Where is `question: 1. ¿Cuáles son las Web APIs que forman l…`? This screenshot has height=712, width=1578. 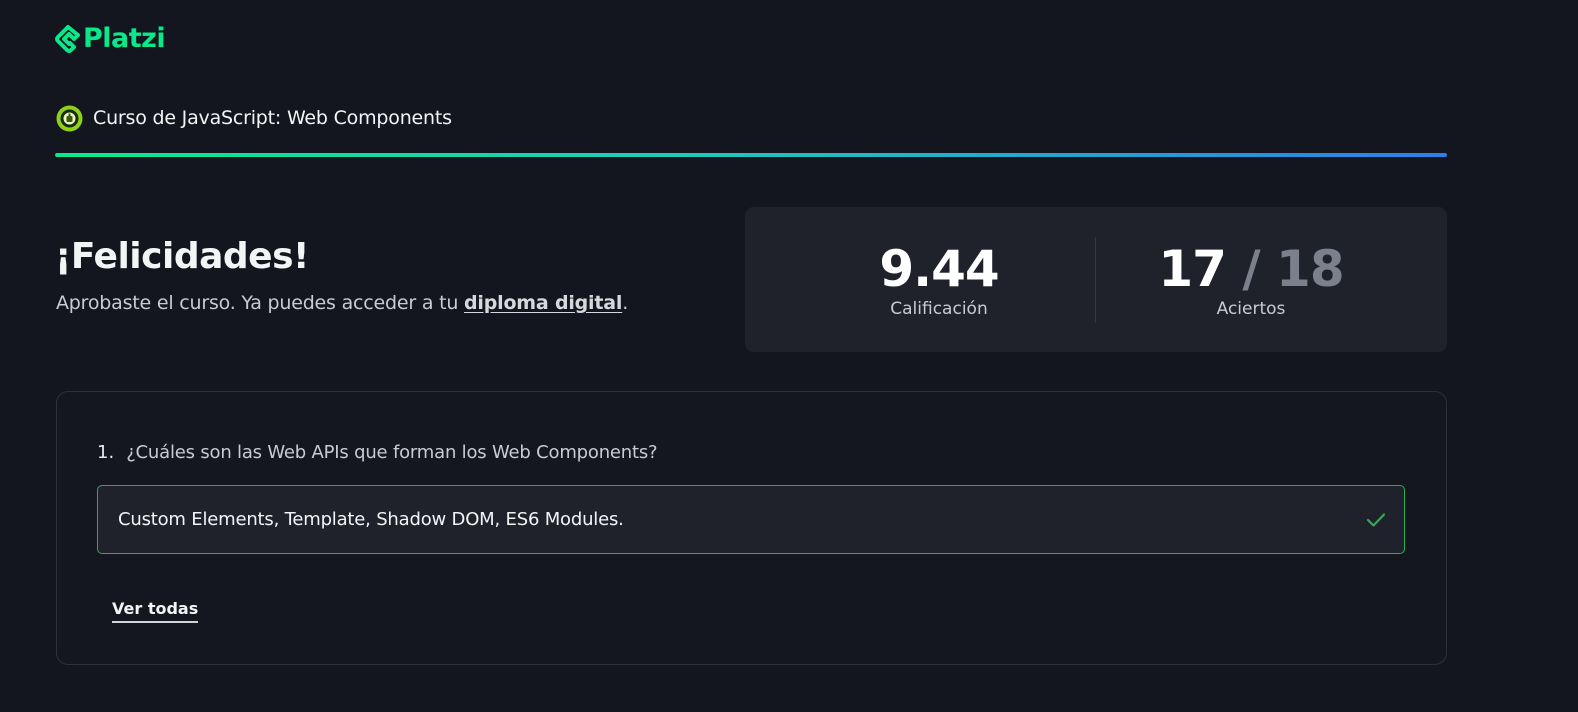
question: 1. ¿Cuáles son las Web APIs que forman l… is located at coordinates (377, 453).